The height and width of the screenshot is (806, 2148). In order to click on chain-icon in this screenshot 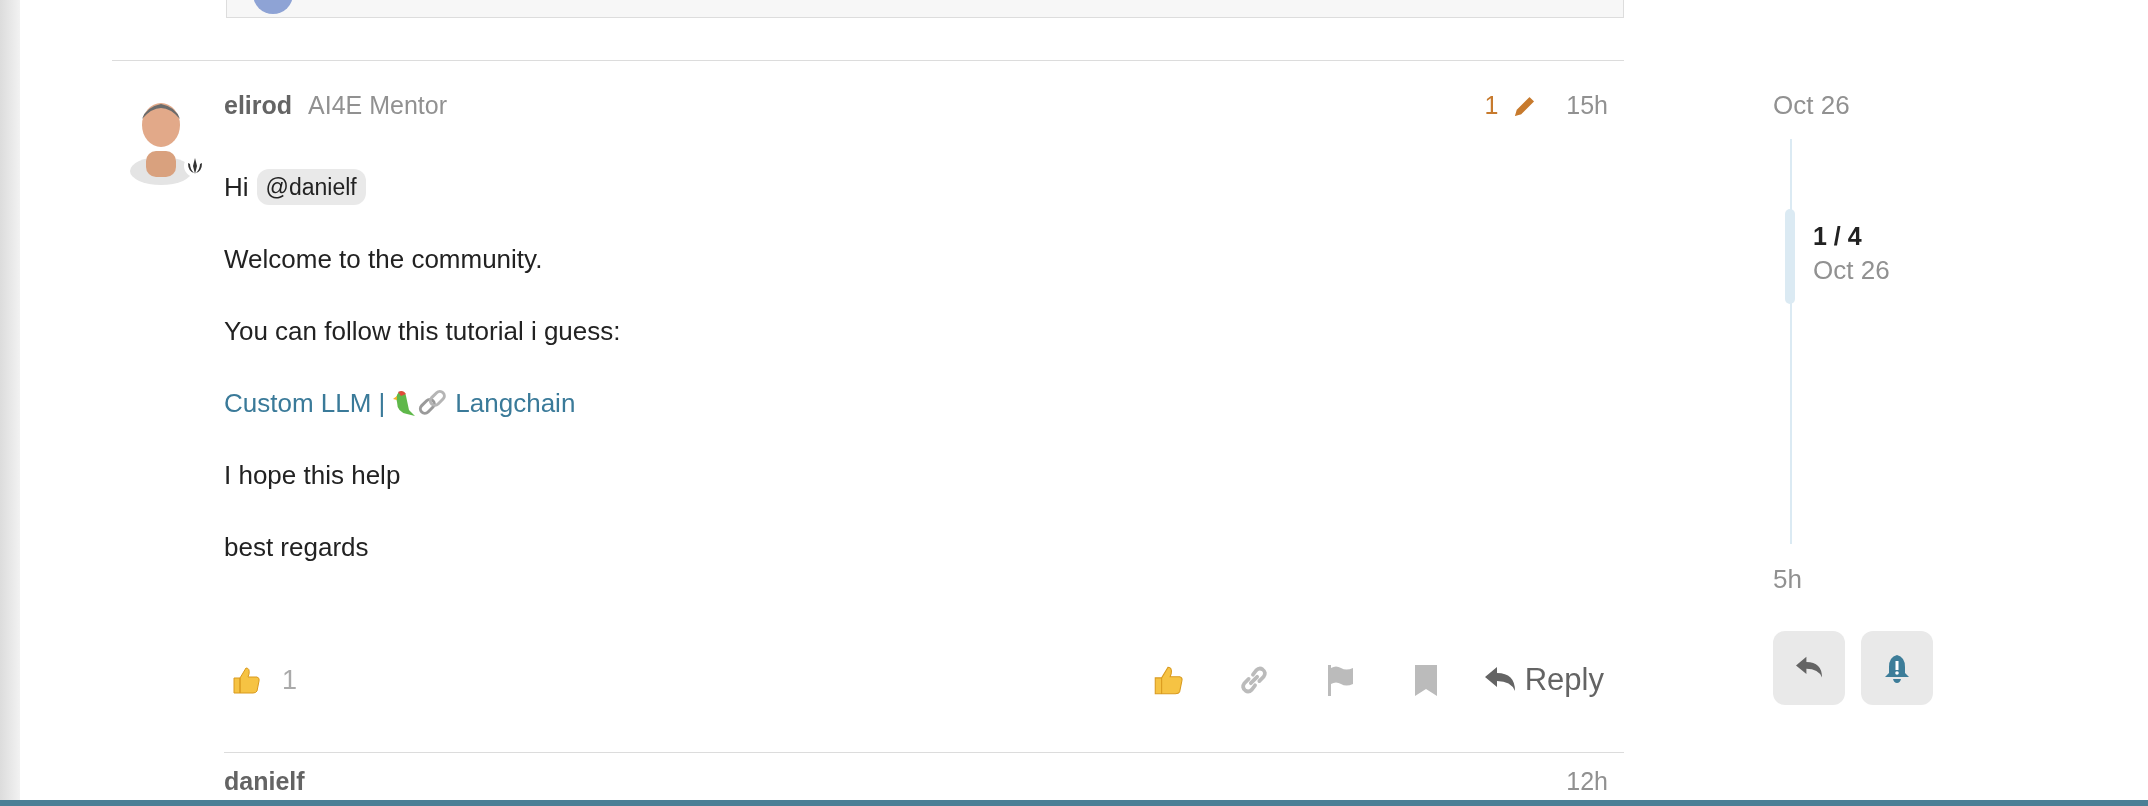, I will do `click(432, 403)`.